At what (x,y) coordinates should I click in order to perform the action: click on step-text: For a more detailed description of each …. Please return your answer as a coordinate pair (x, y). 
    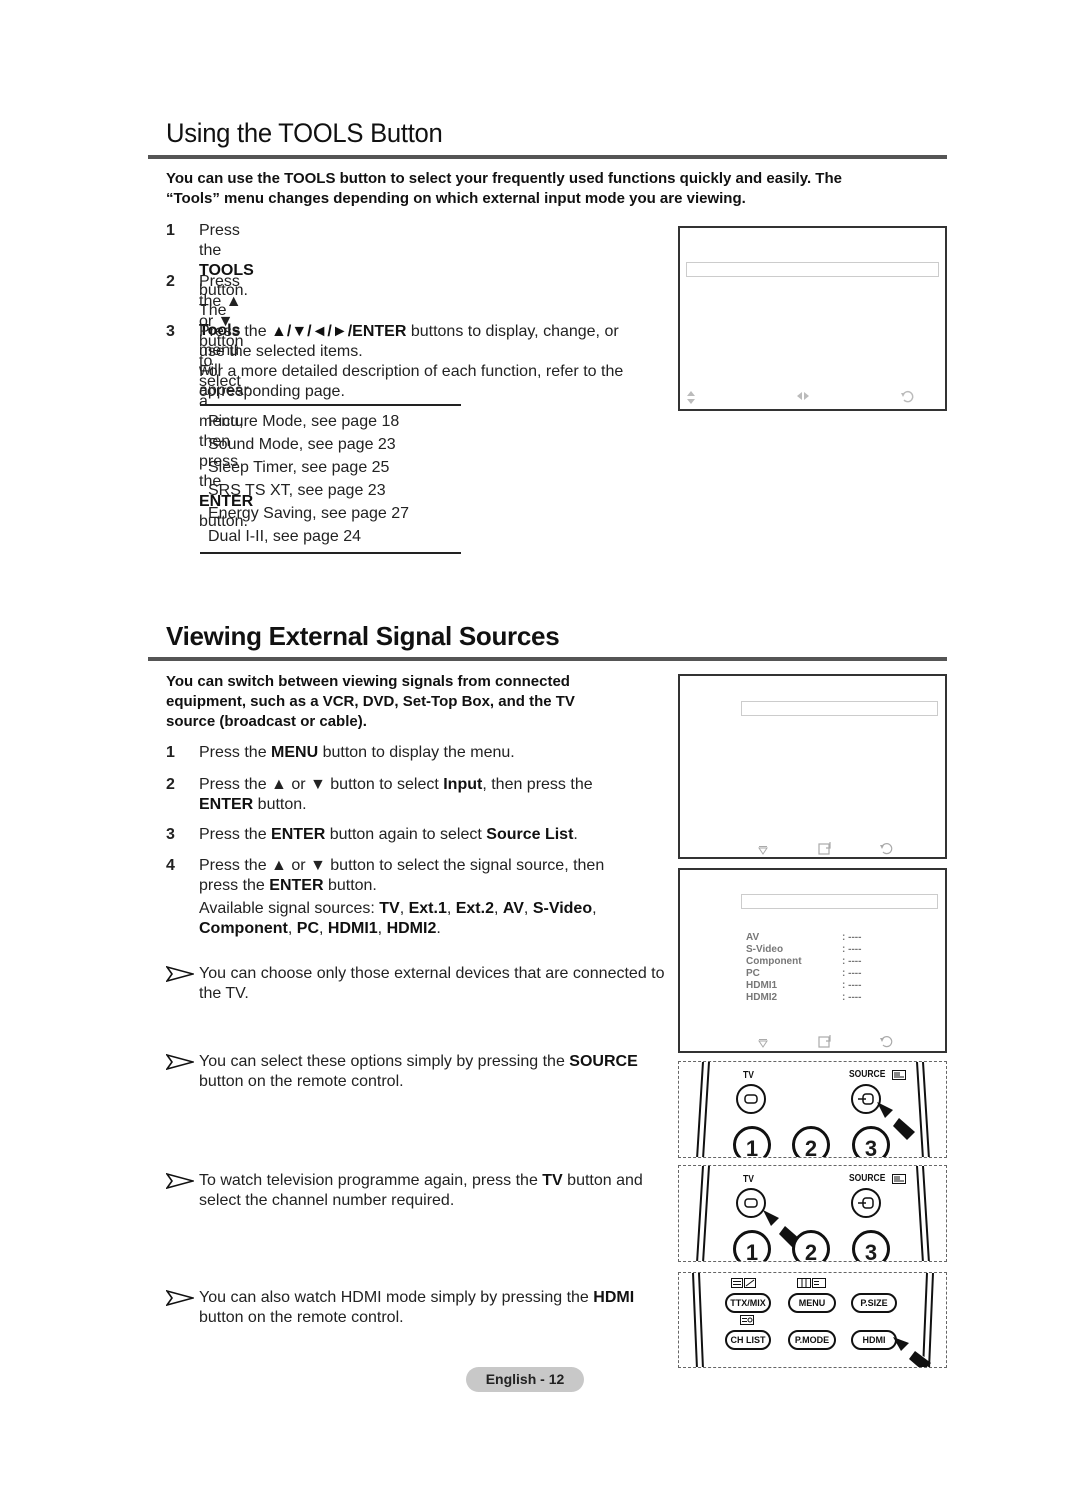
    Looking at the image, I should click on (411, 371).